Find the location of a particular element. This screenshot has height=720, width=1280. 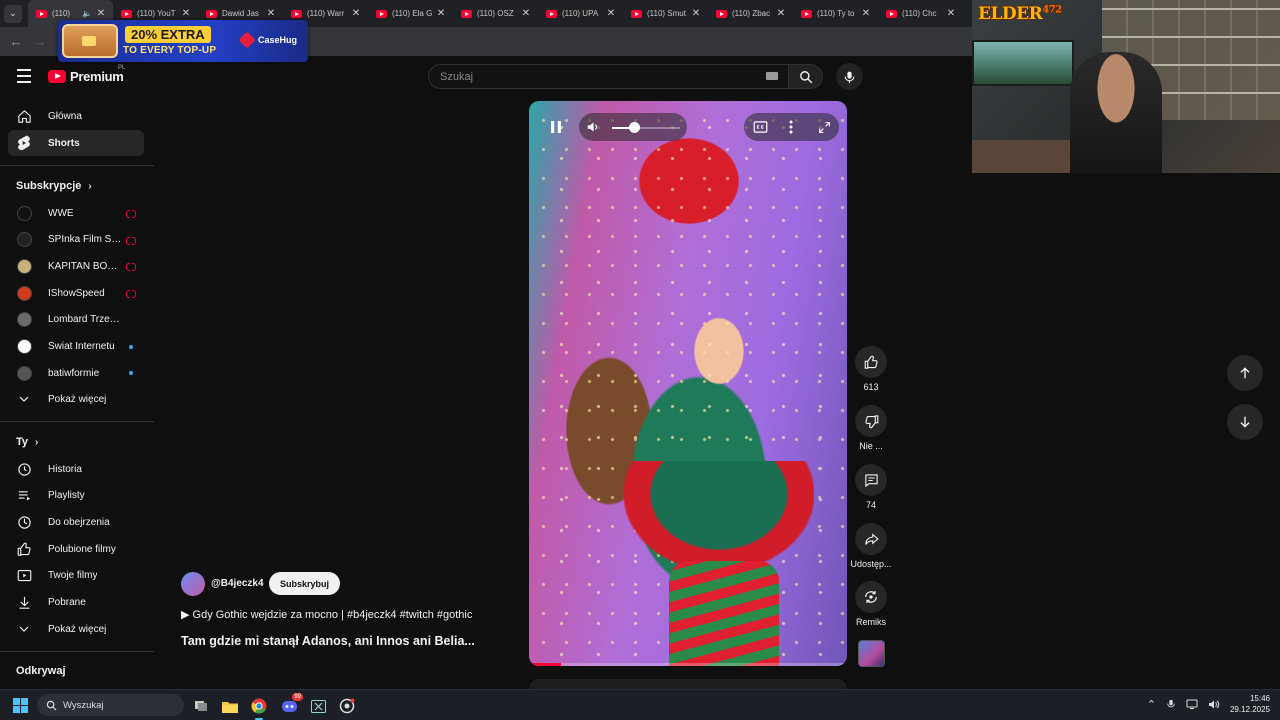

browser-tab: (110) Smut ✕ is located at coordinates (665, 13).